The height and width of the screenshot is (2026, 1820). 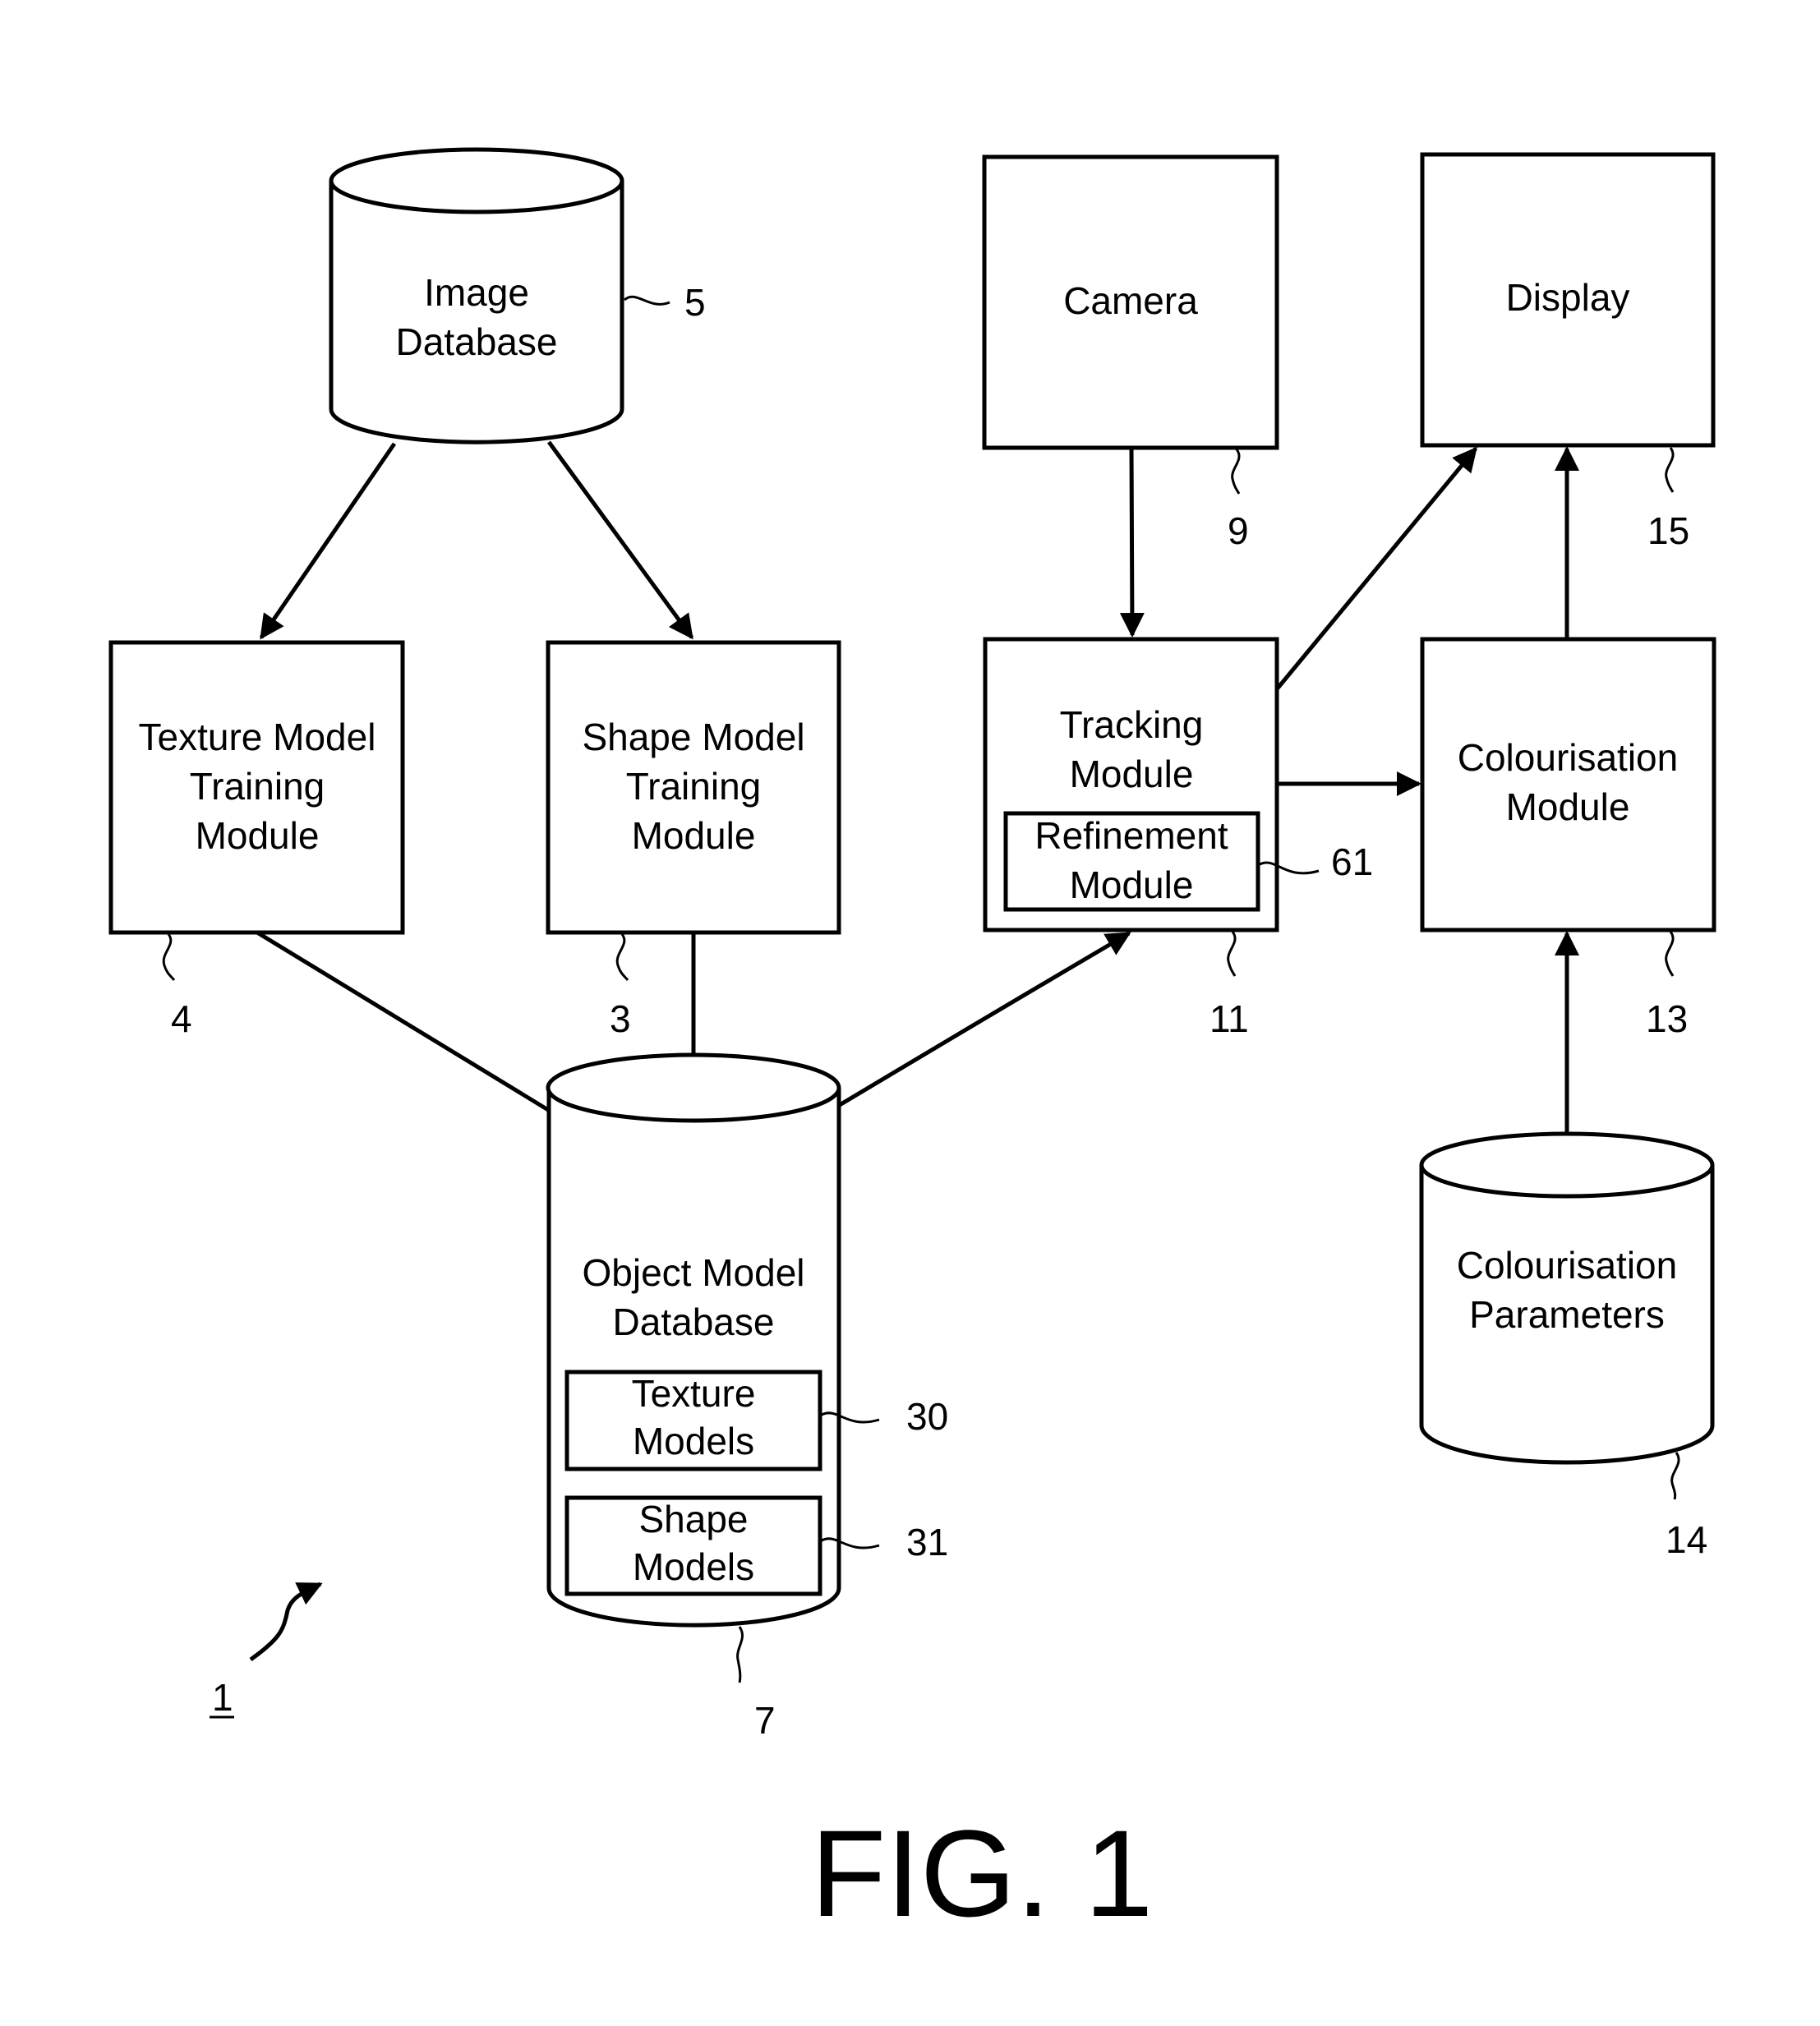 What do you see at coordinates (286, 1622) in the screenshot?
I see `system-ref-arrow` at bounding box center [286, 1622].